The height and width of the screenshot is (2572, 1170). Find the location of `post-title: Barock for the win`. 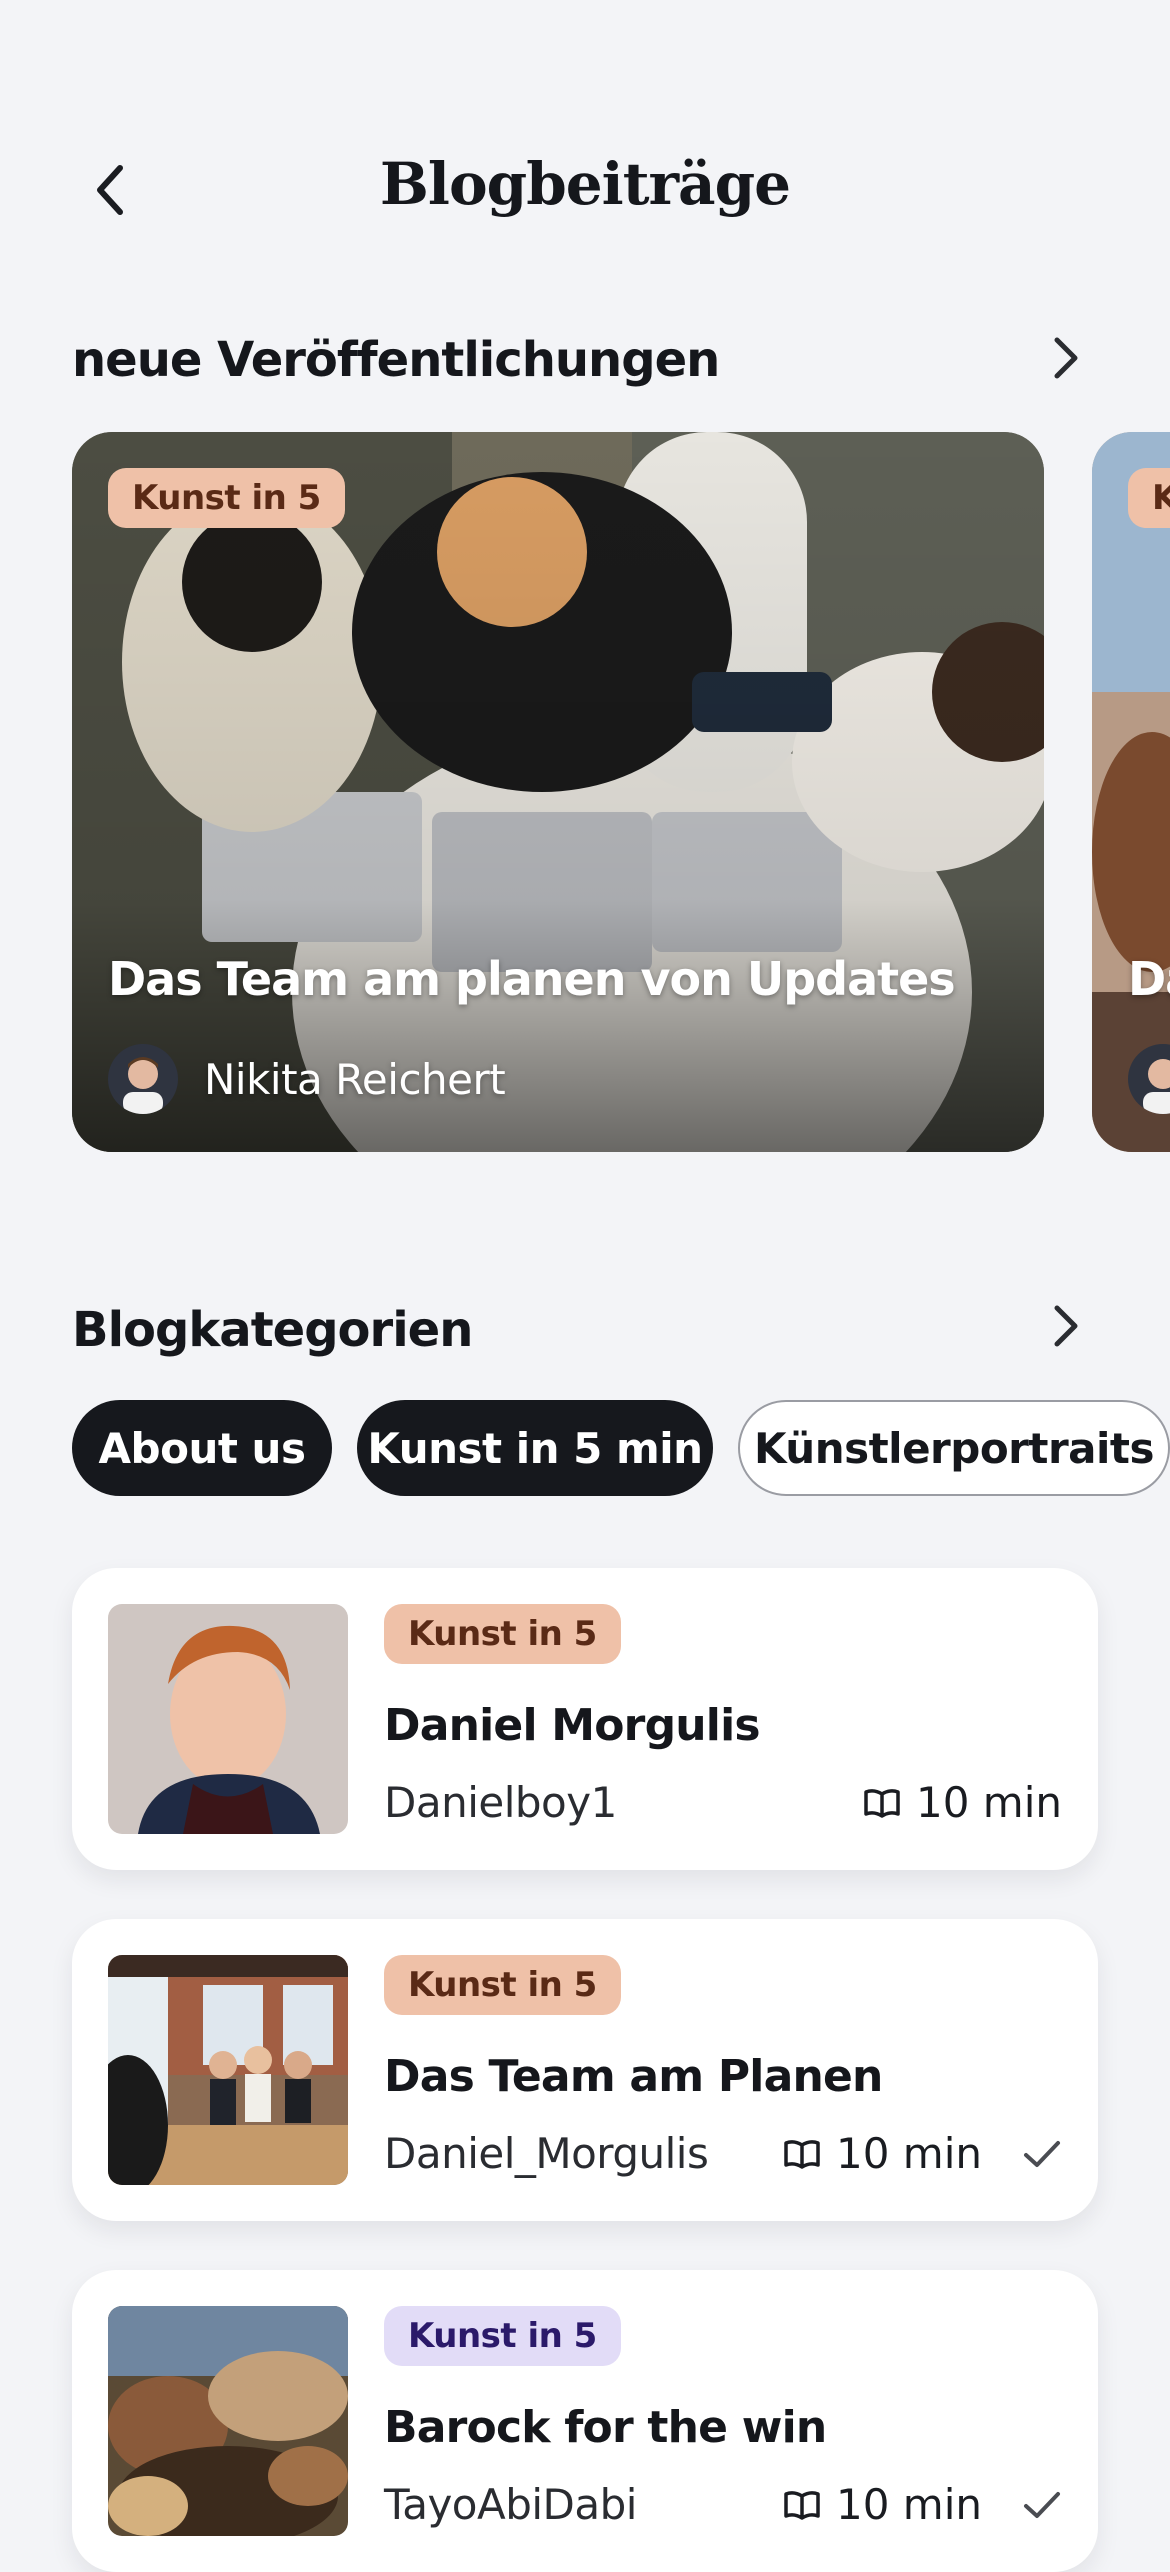

post-title: Barock for the win is located at coordinates (605, 2427).